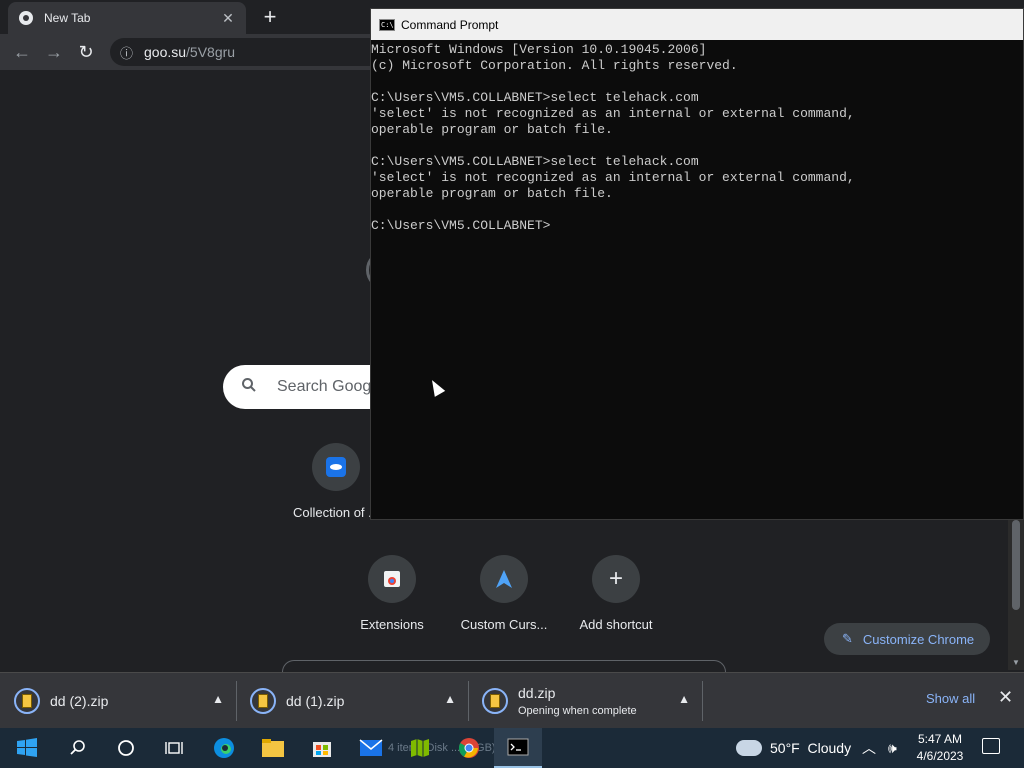  I want to click on maps-icon, so click(420, 748).